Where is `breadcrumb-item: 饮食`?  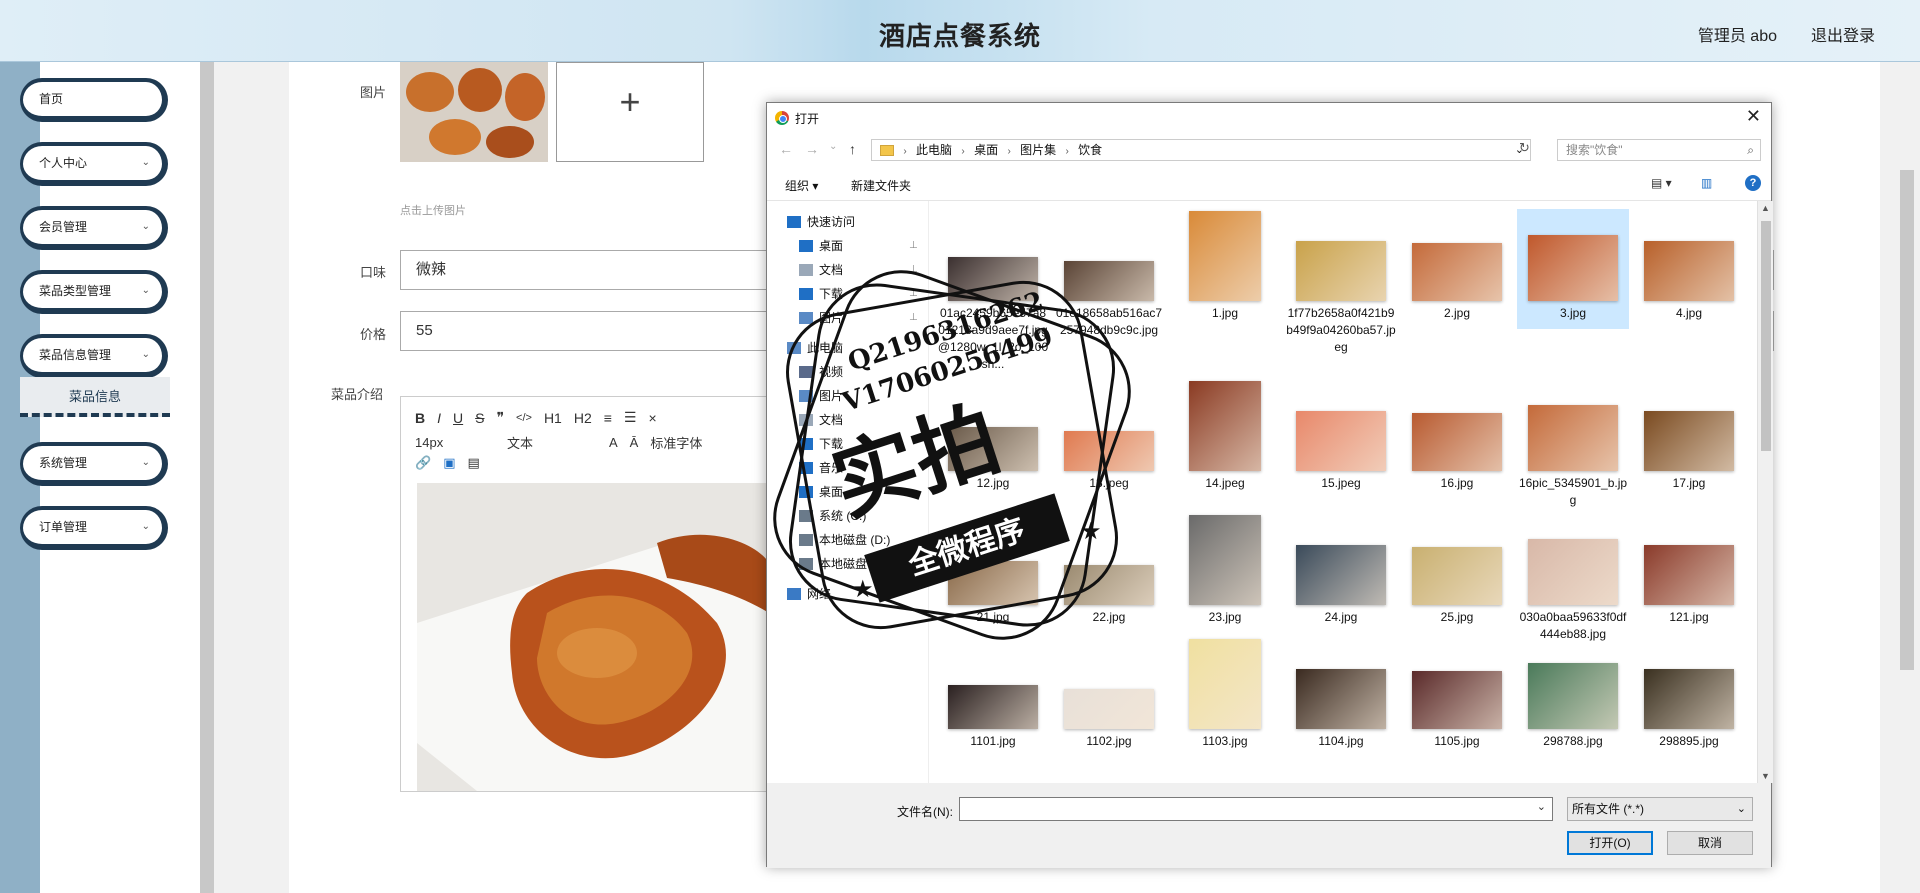
breadcrumb-item: 饮食 is located at coordinates (1090, 150).